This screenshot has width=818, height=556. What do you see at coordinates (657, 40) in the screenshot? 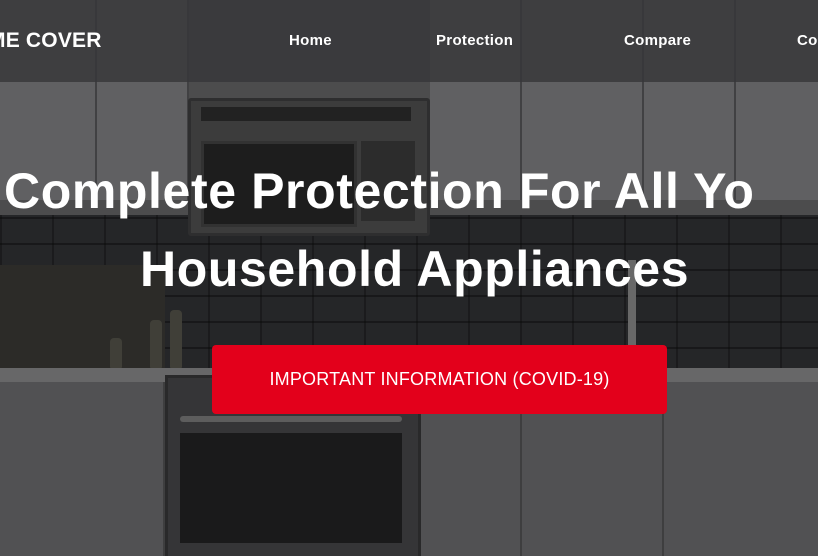
I see `nav-compare-link: Compare` at bounding box center [657, 40].